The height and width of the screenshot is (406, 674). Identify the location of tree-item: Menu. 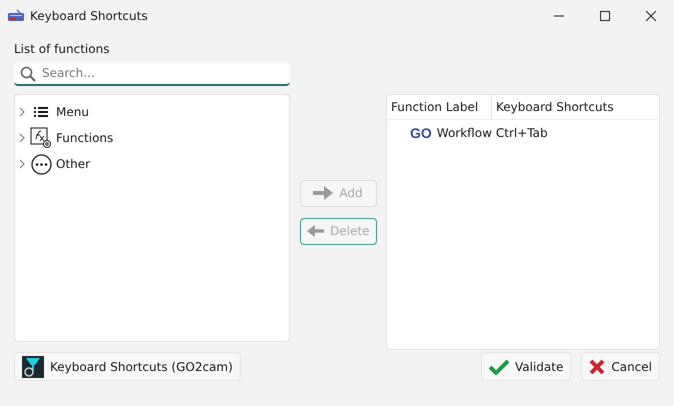
(72, 112).